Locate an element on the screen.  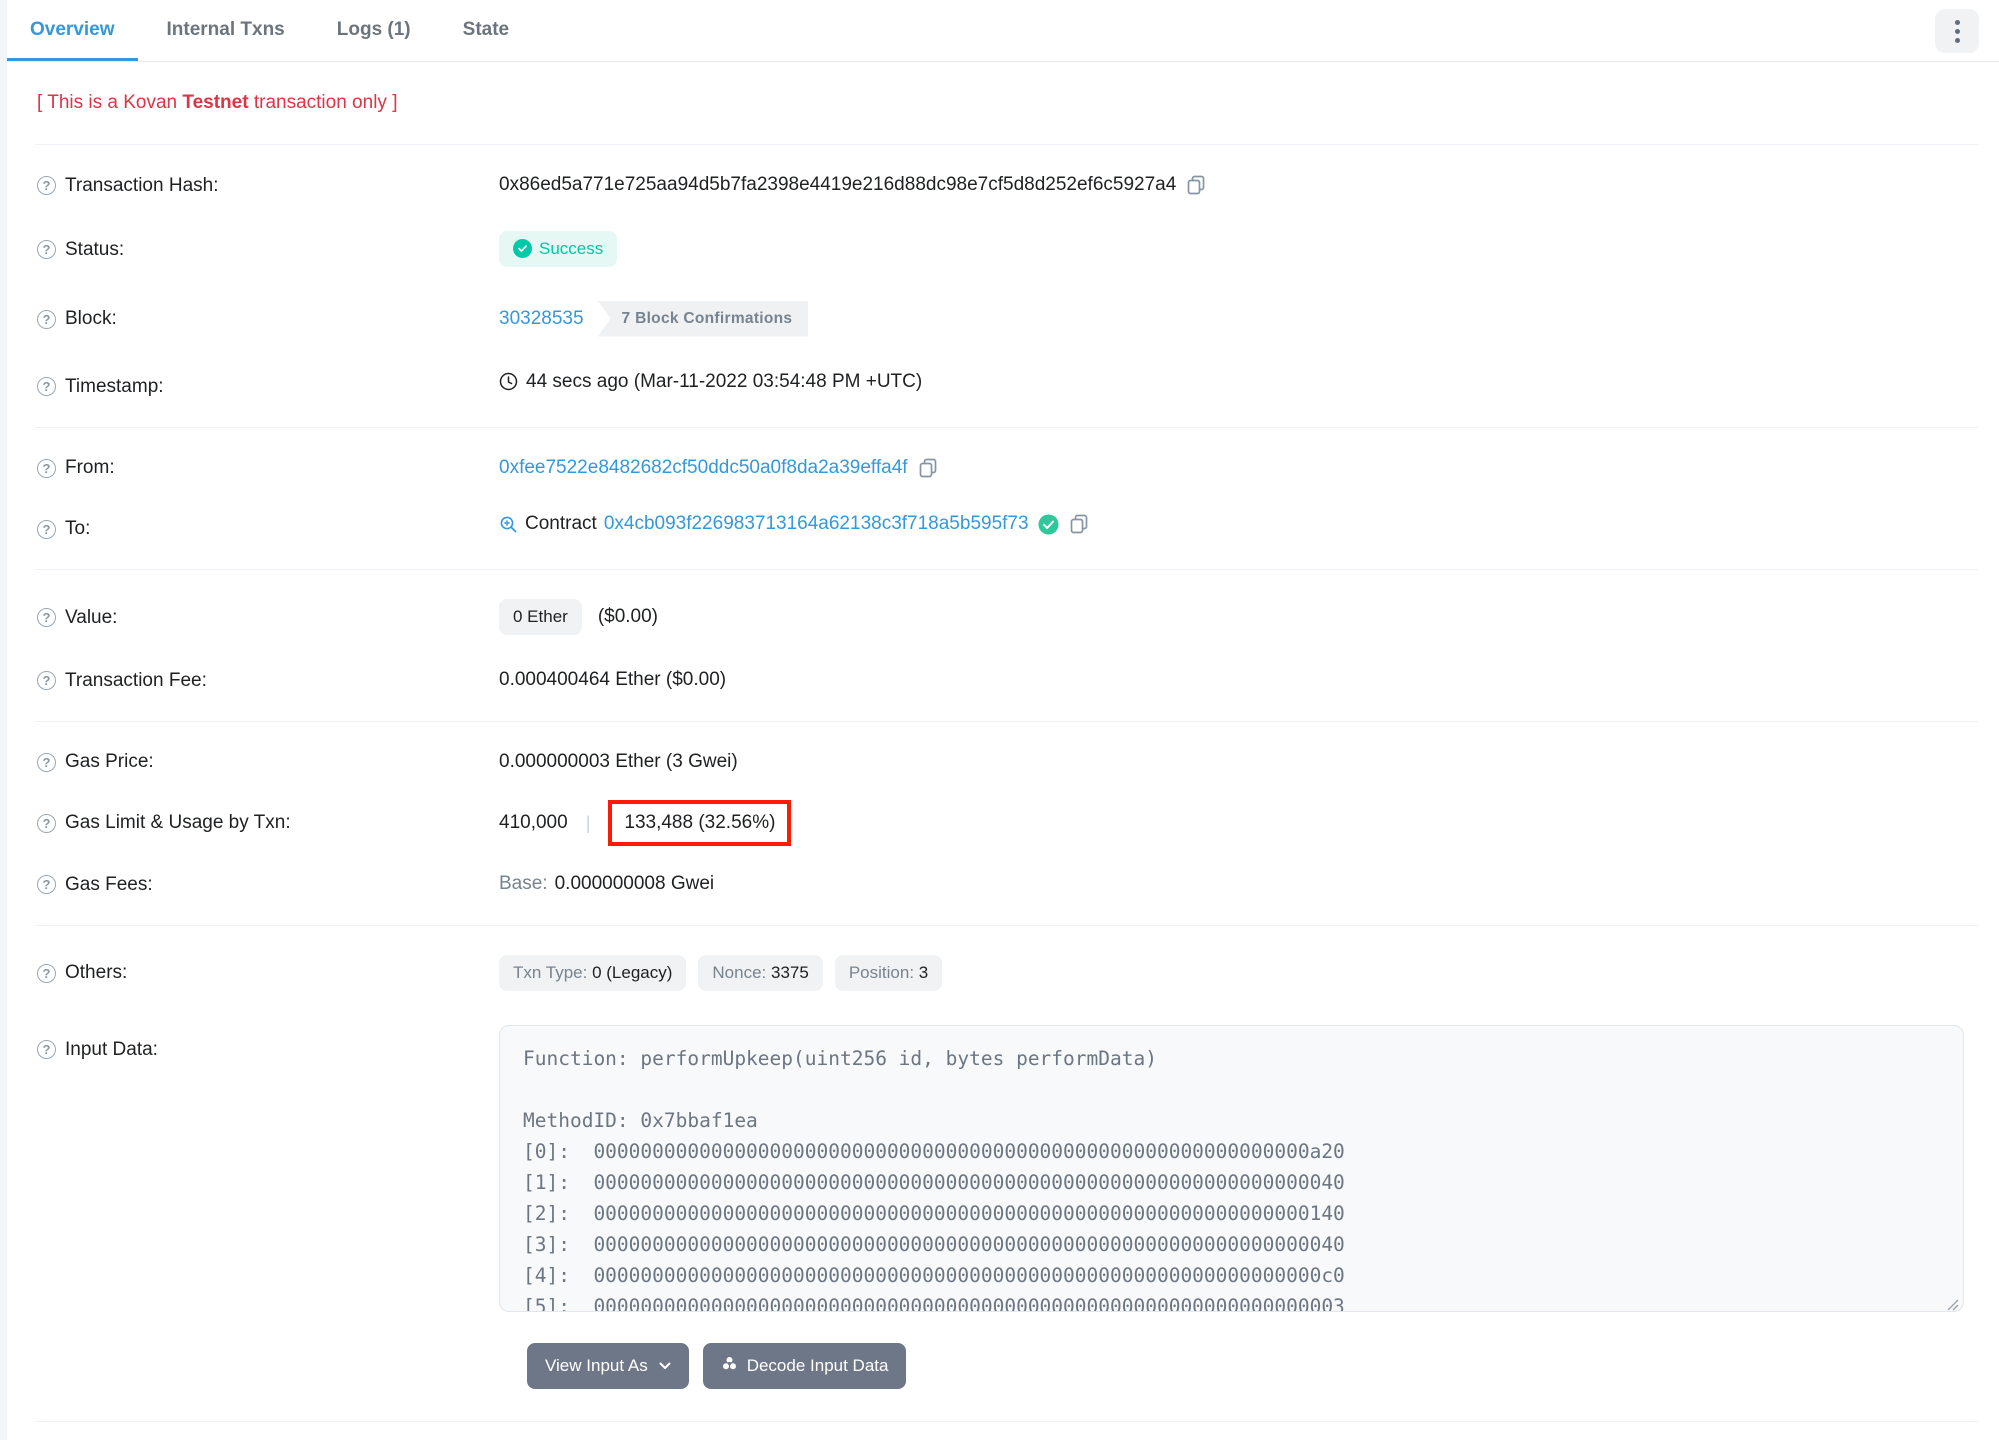
chevron-down-icon is located at coordinates (665, 1366).